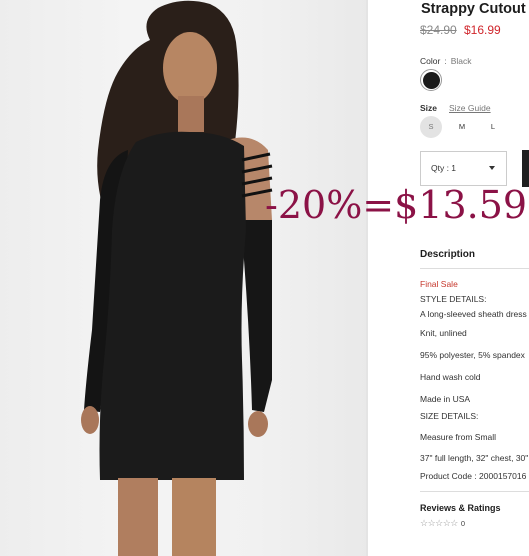  Describe the element at coordinates (462, 127) in the screenshot. I see `size-option-m: M` at that location.